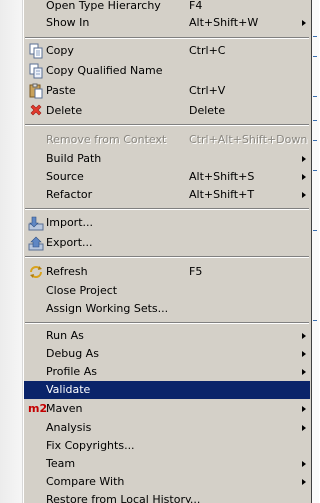  What do you see at coordinates (222, 194) in the screenshot?
I see `menu-item-shortcut: Alt+Shift+T` at bounding box center [222, 194].